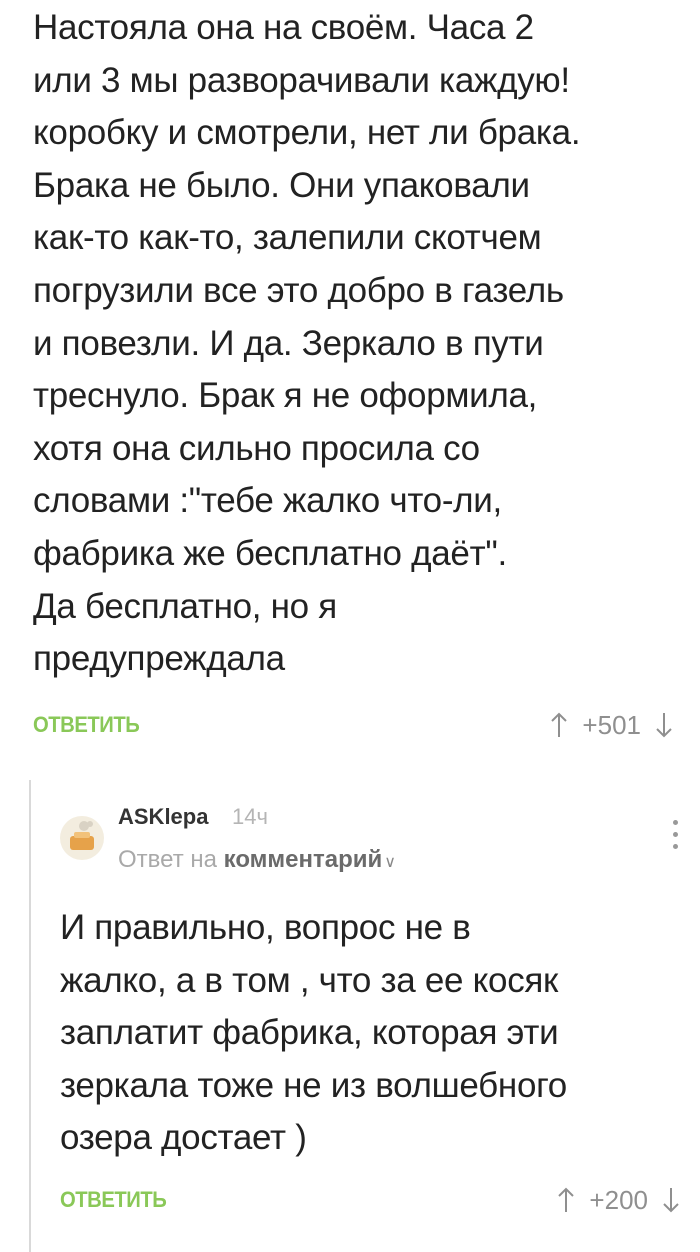  What do you see at coordinates (307, 133) in the screenshot?
I see `comment-line: коробку и смотрели, нет ли брака.` at bounding box center [307, 133].